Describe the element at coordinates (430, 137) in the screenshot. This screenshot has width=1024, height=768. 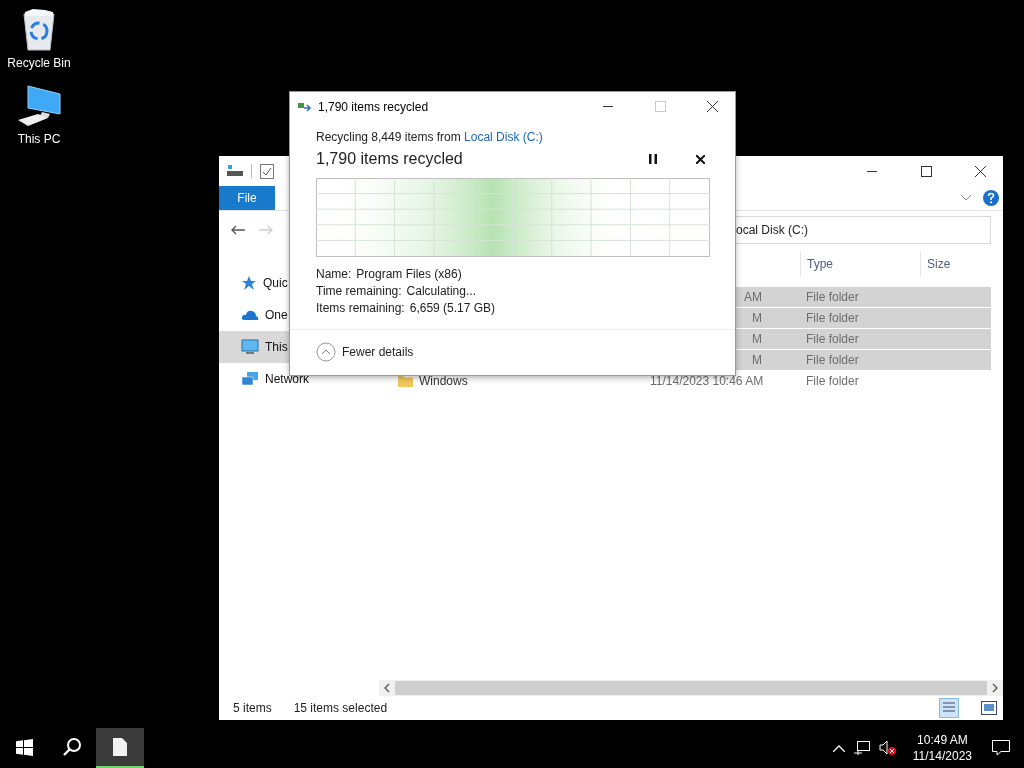
I see `summary-text: Recycling 8,449 items from Local Disk (C:)` at that location.